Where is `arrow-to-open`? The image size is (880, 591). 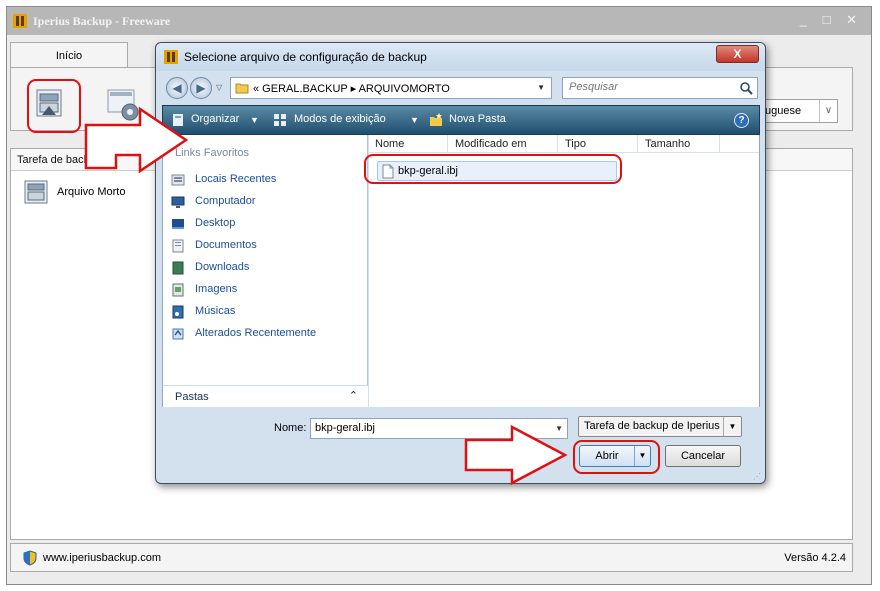 arrow-to-open is located at coordinates (516, 455).